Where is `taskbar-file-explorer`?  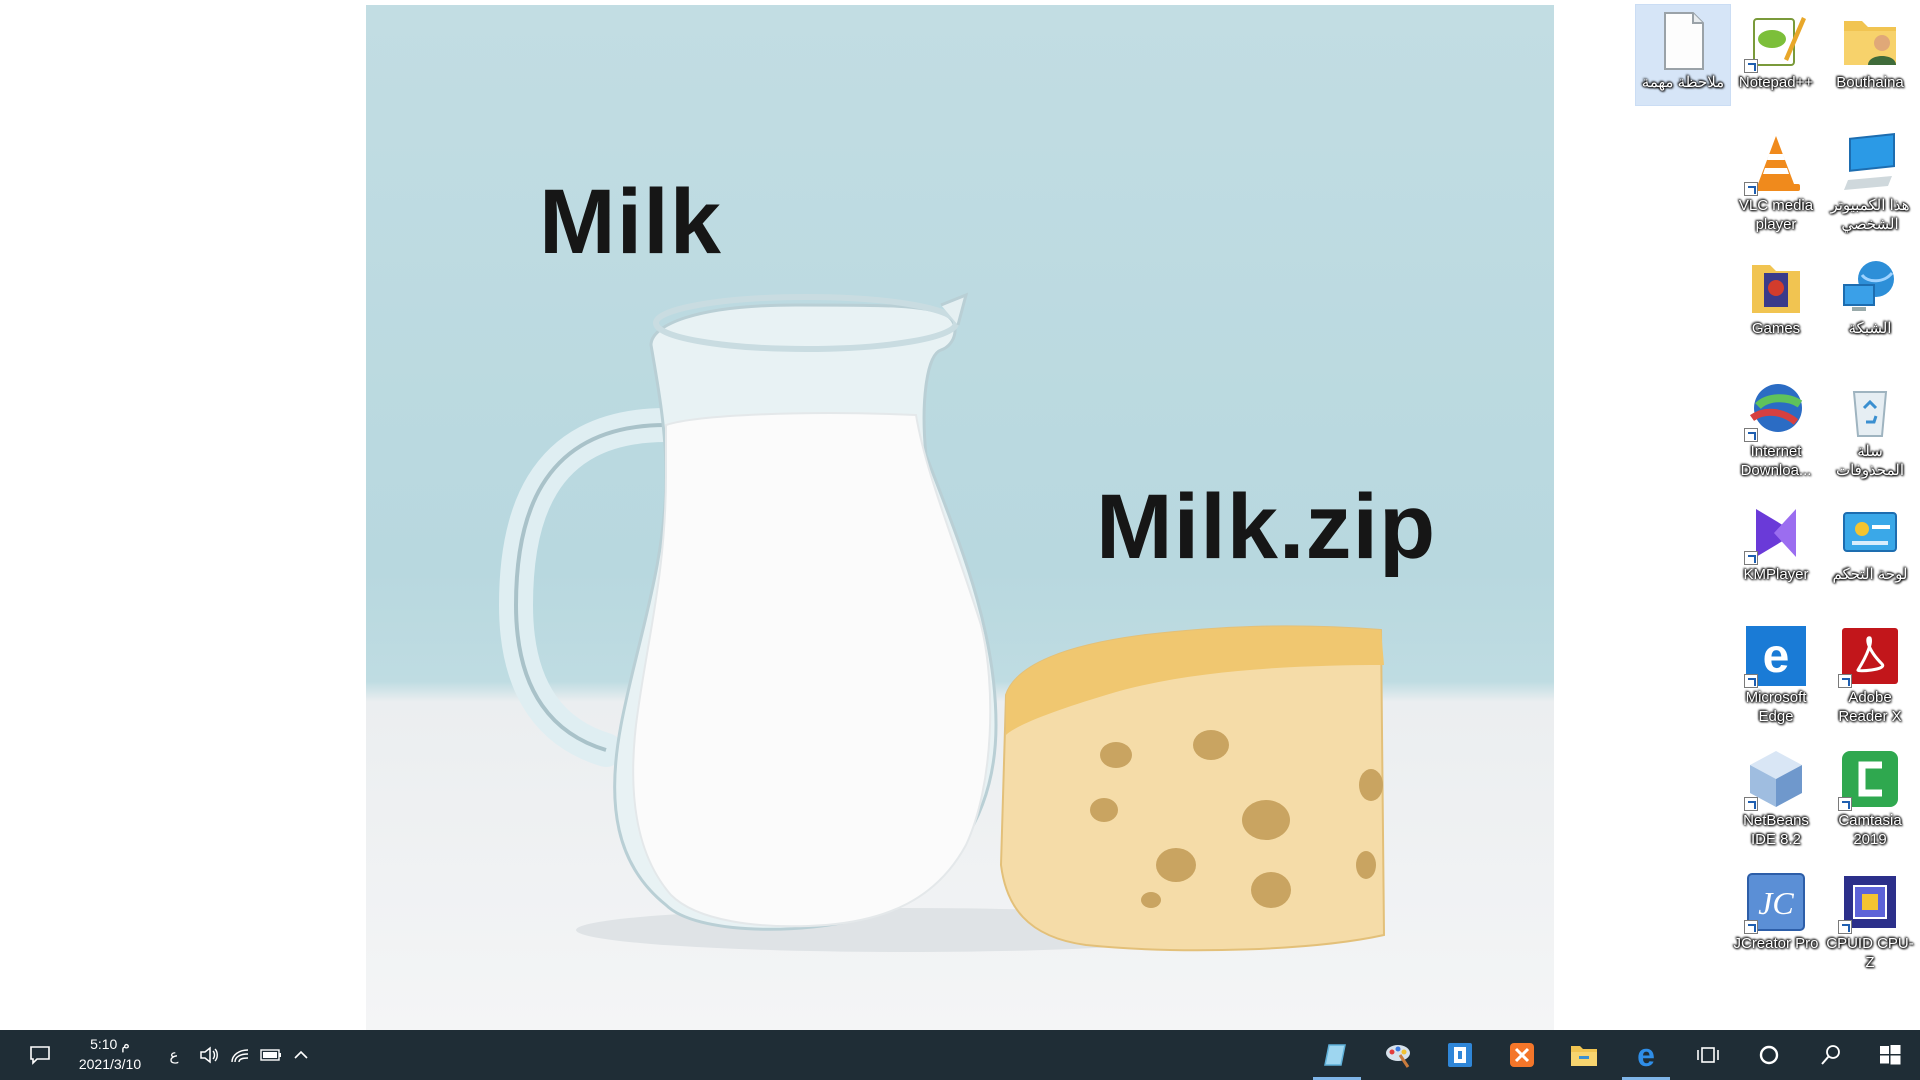 taskbar-file-explorer is located at coordinates (1584, 1055).